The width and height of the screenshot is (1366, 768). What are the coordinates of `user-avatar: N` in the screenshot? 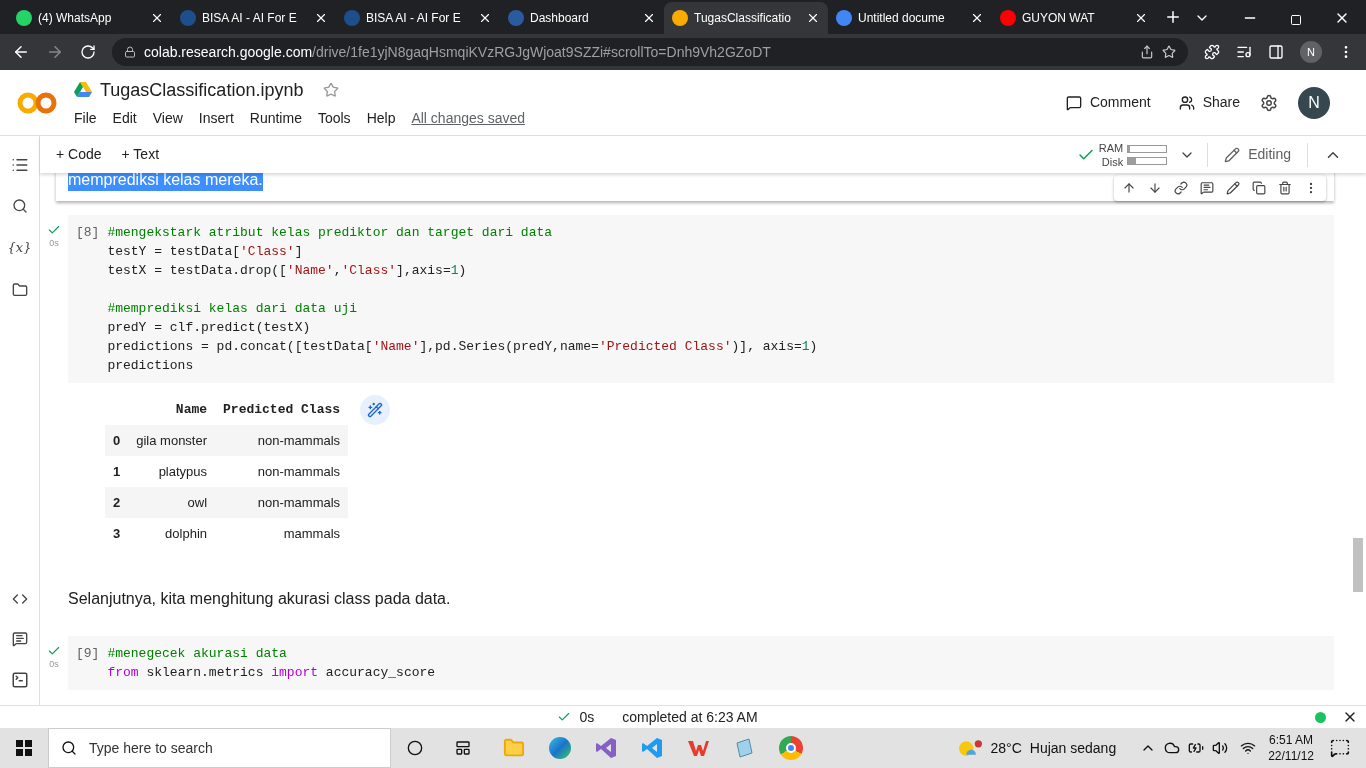 It's located at (1314, 102).